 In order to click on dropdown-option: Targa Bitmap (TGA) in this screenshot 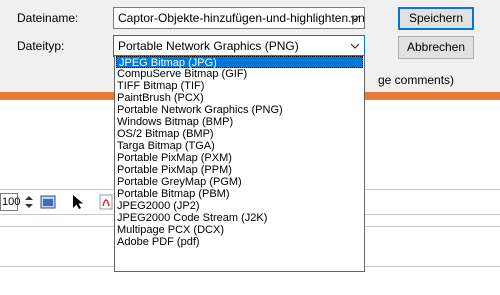, I will do `click(239, 146)`.